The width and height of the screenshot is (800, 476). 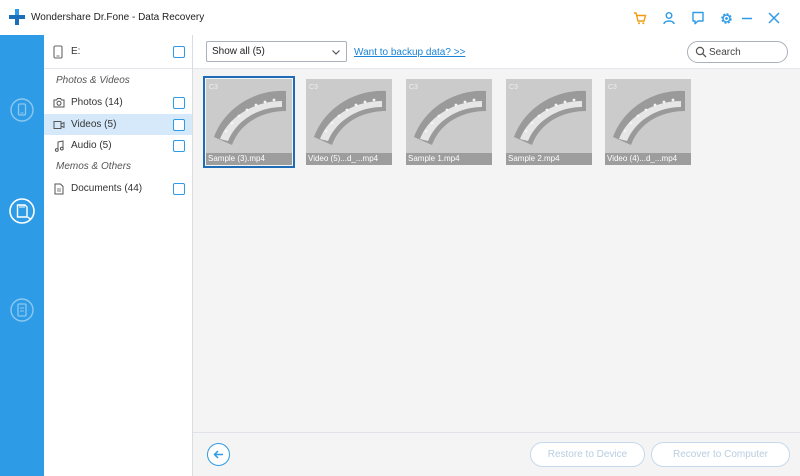 I want to click on category-audio: Audio (5), so click(x=118, y=145).